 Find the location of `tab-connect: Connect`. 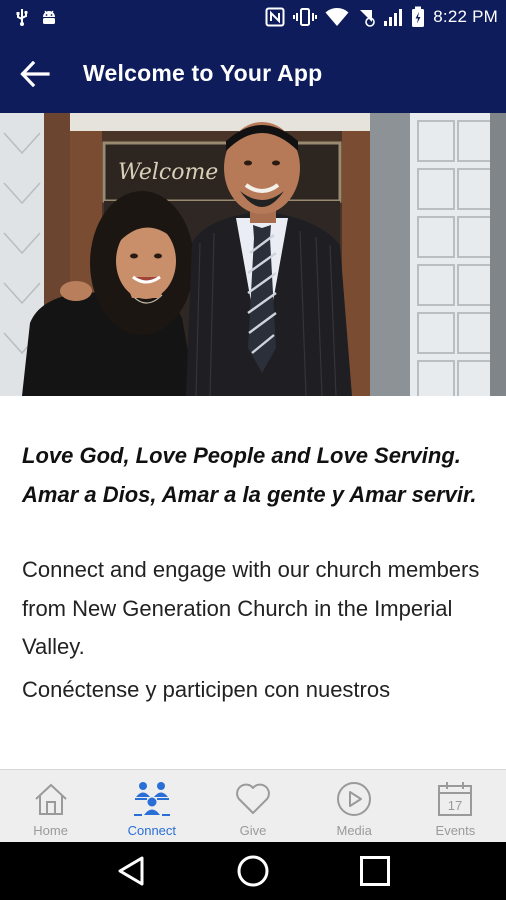

tab-connect: Connect is located at coordinates (151, 806).